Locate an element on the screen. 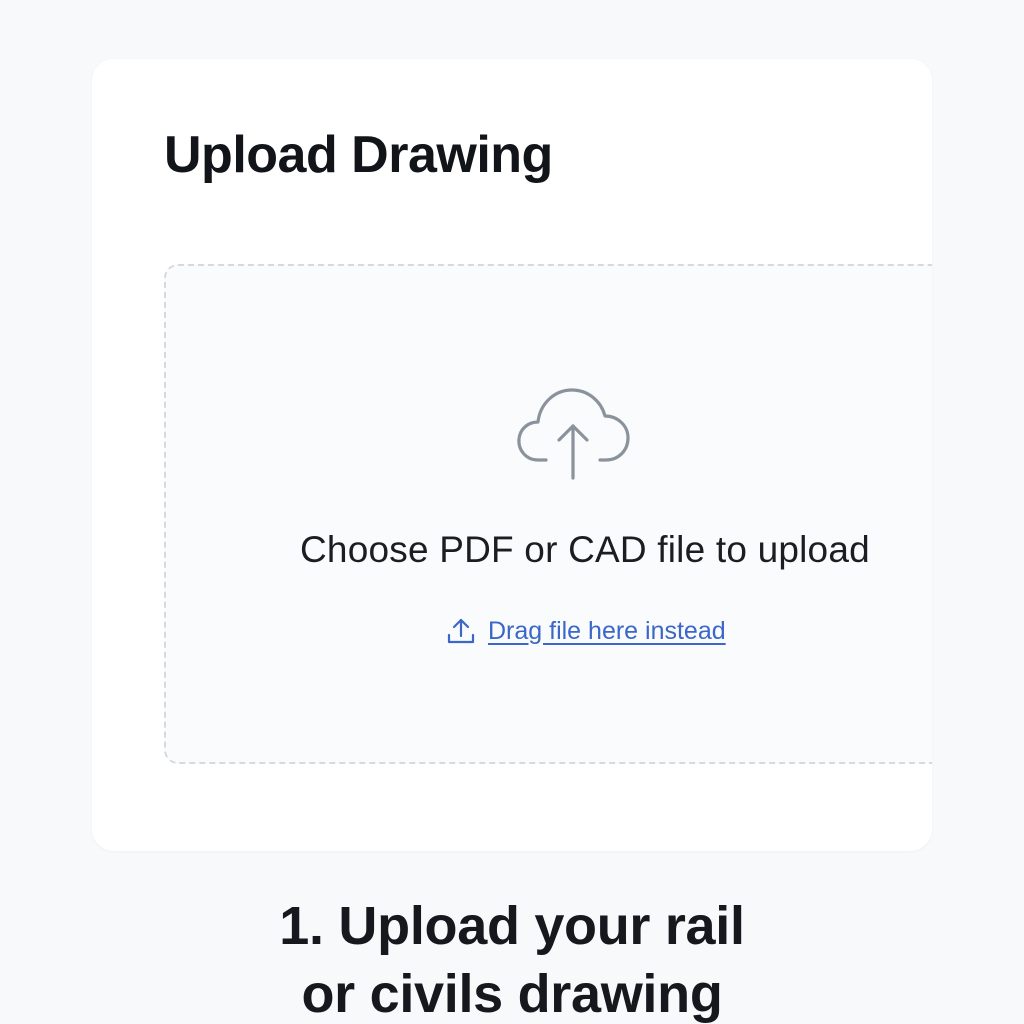  drag-file-link: Drag file here instead is located at coordinates (586, 631).